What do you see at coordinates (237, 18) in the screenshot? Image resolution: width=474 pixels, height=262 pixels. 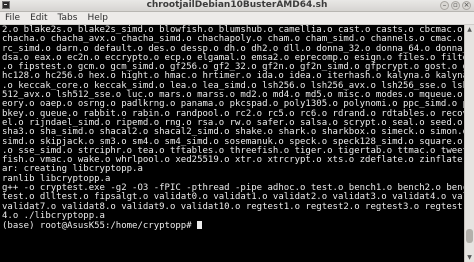 I see `menu-bar: File Edit Tabs Help` at bounding box center [237, 18].